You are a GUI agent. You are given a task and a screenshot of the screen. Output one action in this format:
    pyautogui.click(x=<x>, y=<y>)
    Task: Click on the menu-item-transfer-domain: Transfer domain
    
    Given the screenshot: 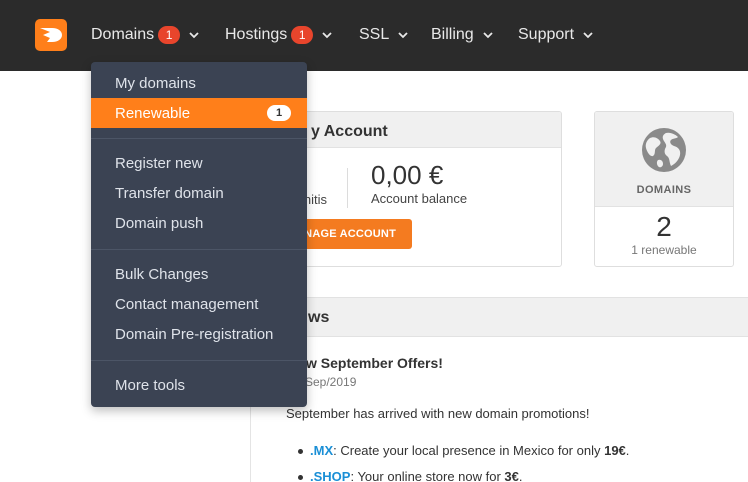 What is the action you would take?
    pyautogui.click(x=199, y=193)
    